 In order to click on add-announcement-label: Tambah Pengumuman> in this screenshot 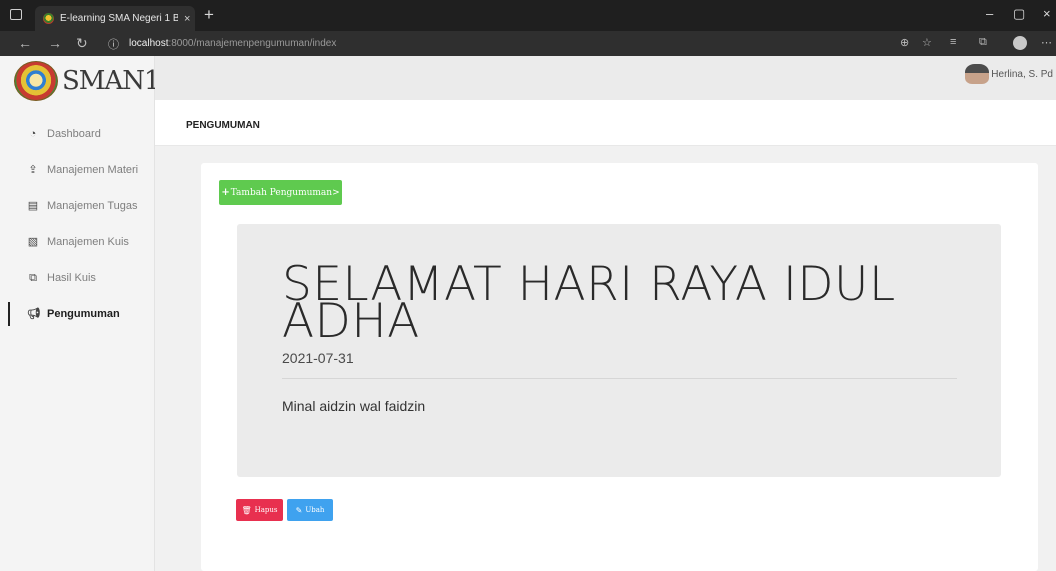, I will do `click(285, 192)`.